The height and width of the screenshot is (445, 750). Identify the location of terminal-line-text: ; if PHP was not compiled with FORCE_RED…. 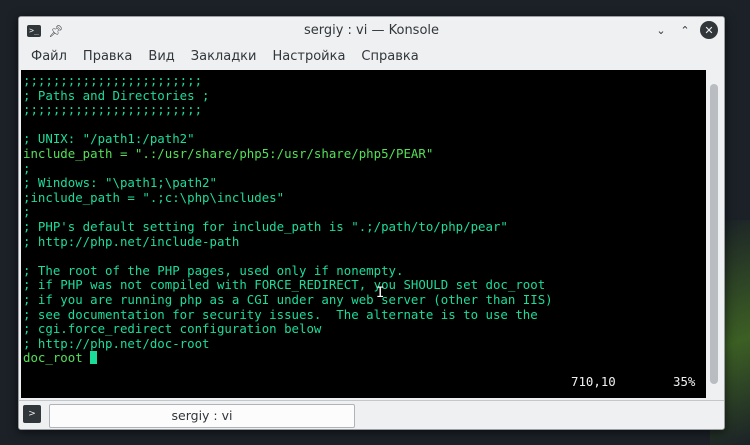
(284, 285).